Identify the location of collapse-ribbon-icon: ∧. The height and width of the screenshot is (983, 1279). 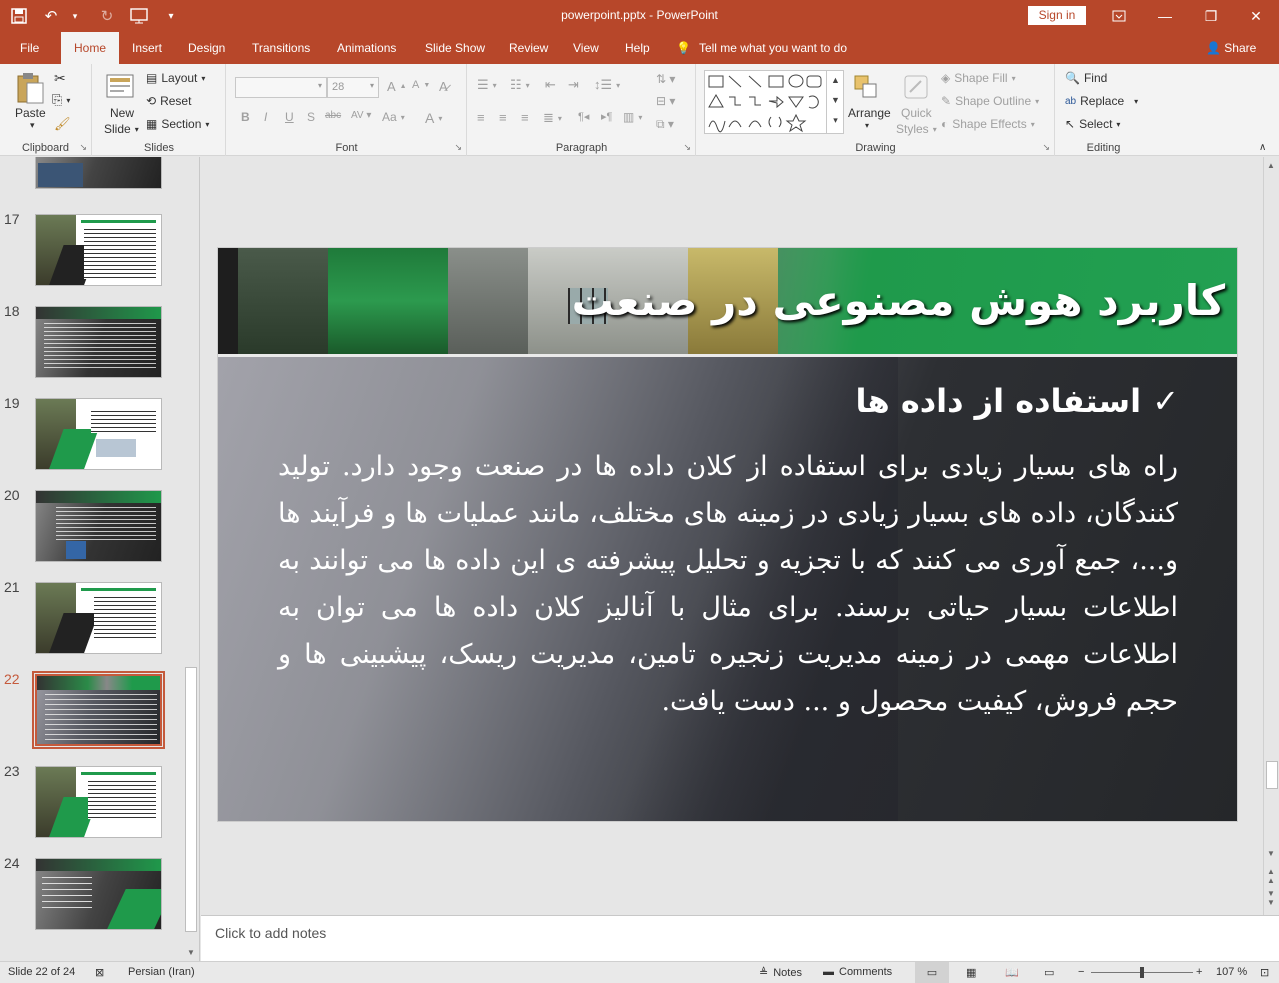
(1262, 147).